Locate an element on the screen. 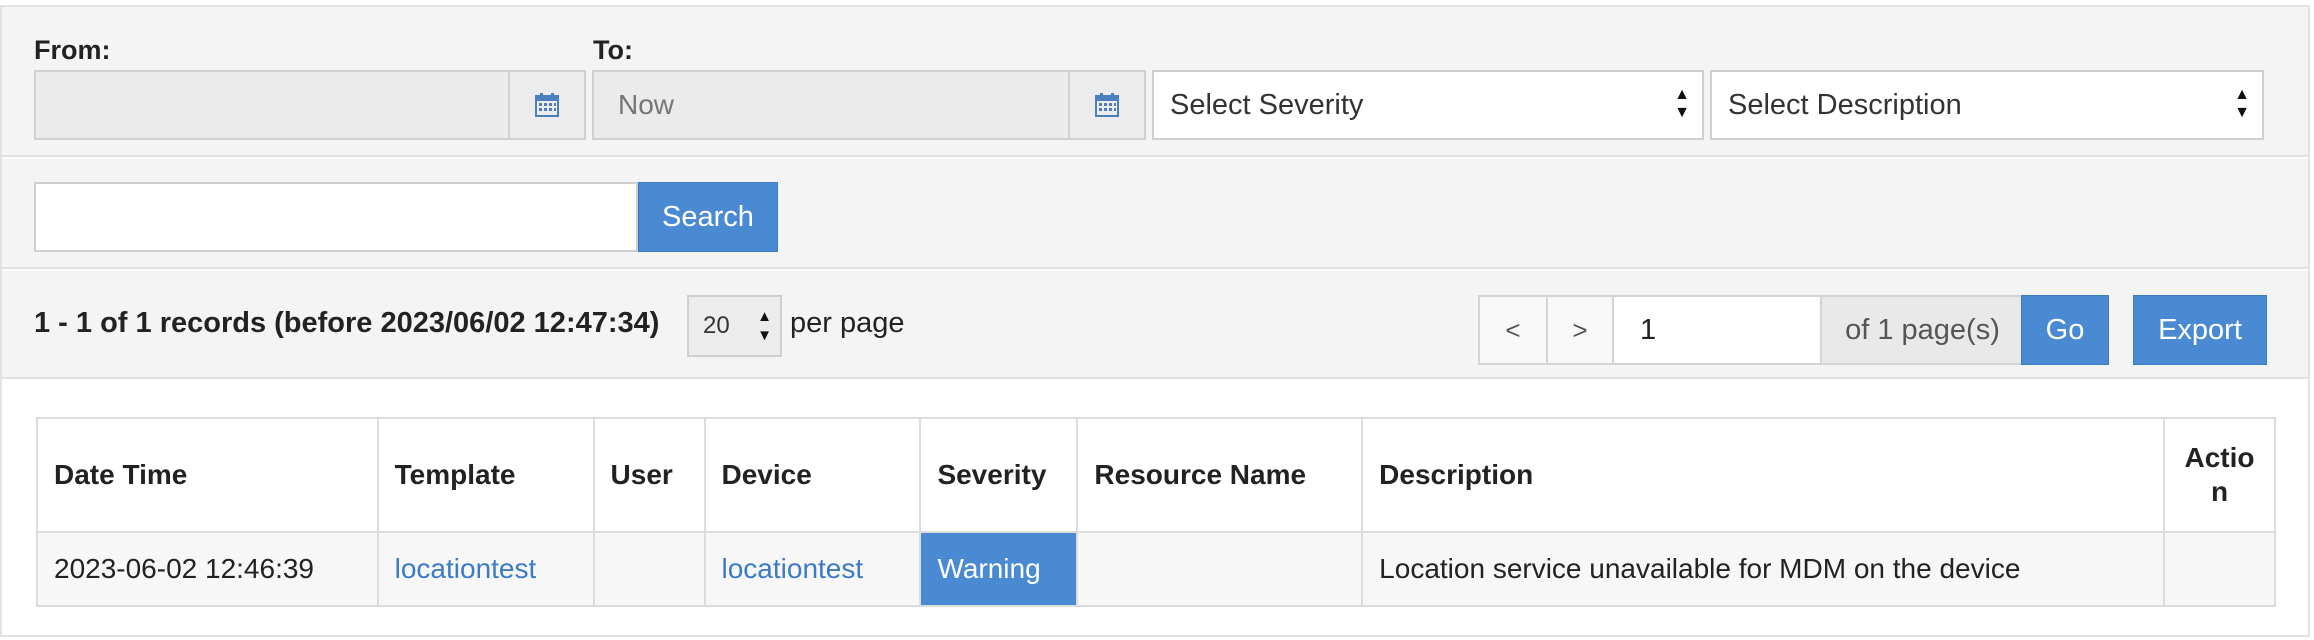 The width and height of the screenshot is (2314, 640). column-header-template: Template is located at coordinates (485, 475).